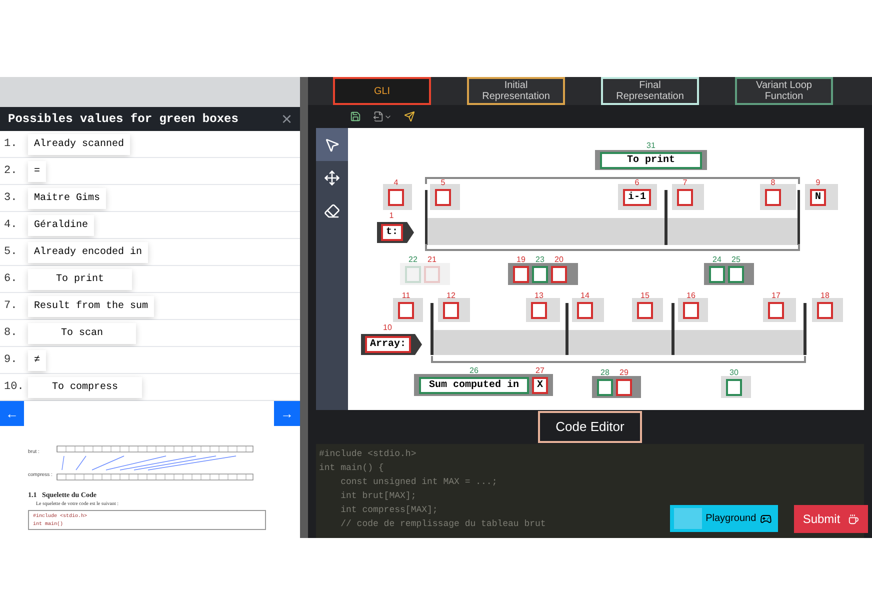 This screenshot has width=872, height=616. I want to click on label-box: t:, so click(392, 232).